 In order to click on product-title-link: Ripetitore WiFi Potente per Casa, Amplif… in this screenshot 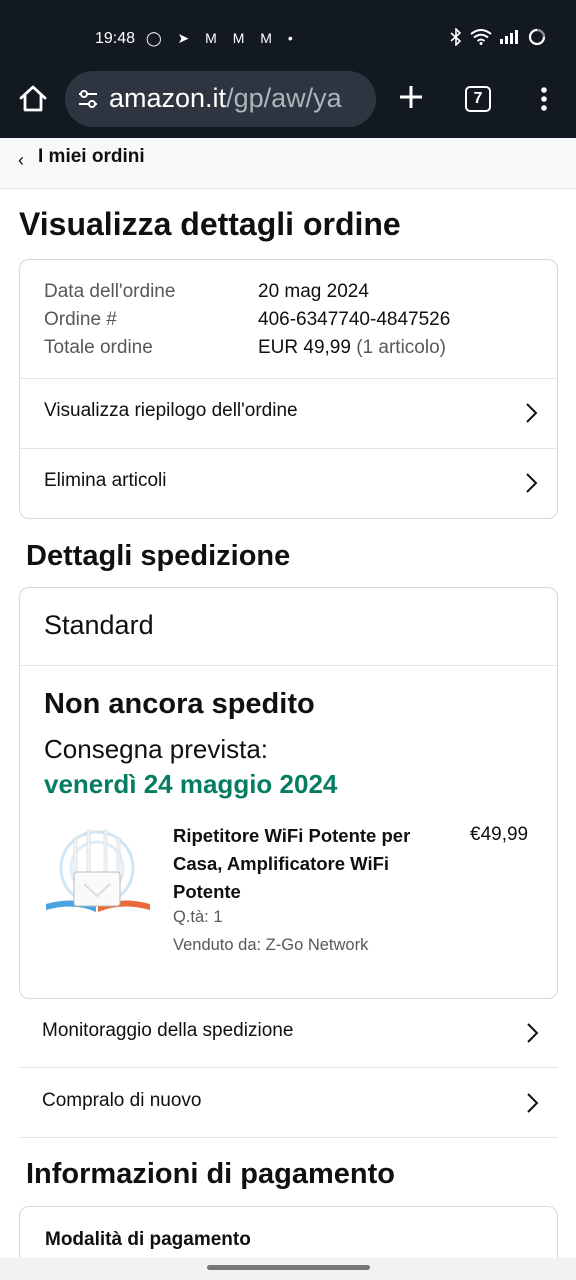, I will do `click(293, 864)`.